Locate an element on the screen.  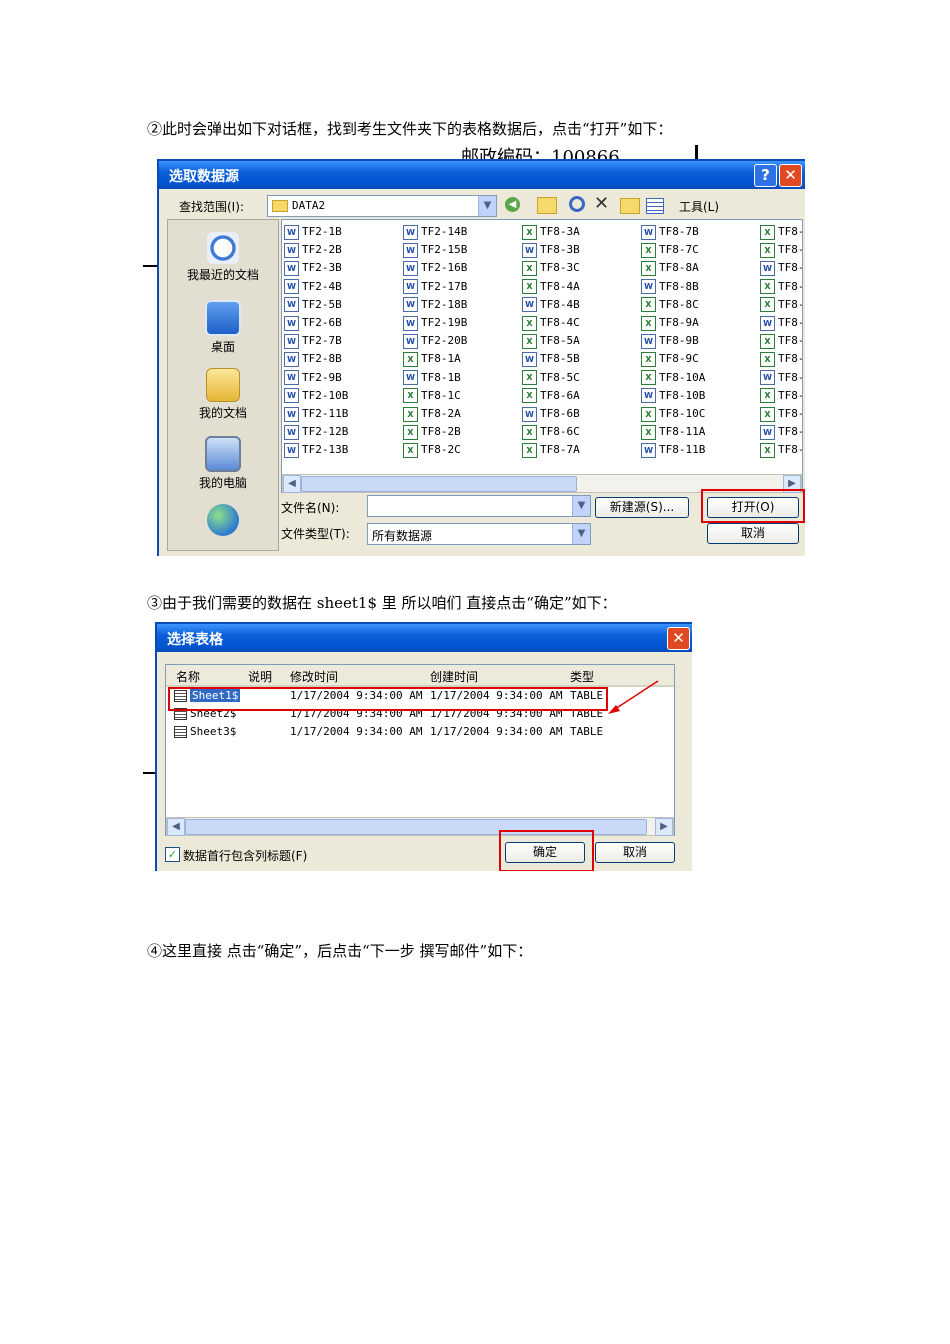
delete-icon: ✕ is located at coordinates (601, 203).